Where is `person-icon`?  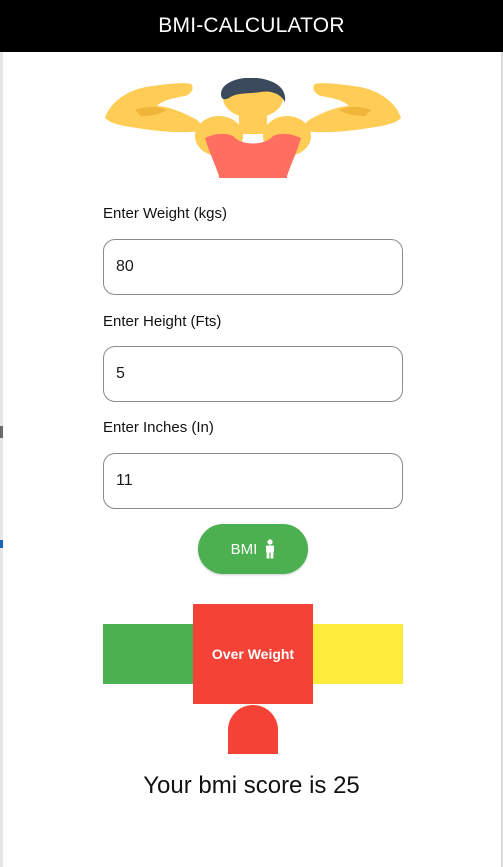
person-icon is located at coordinates (270, 549).